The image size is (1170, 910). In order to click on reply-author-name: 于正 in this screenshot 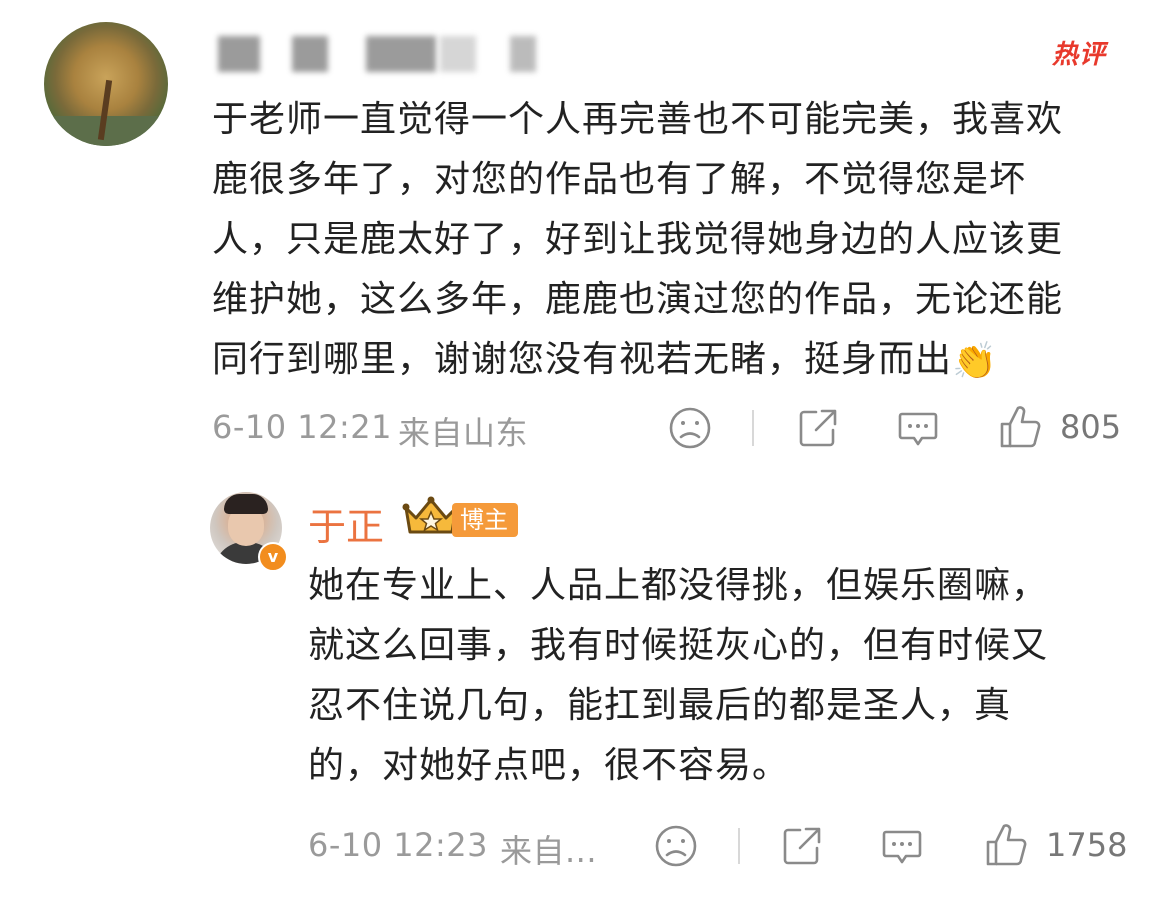, I will do `click(346, 523)`.